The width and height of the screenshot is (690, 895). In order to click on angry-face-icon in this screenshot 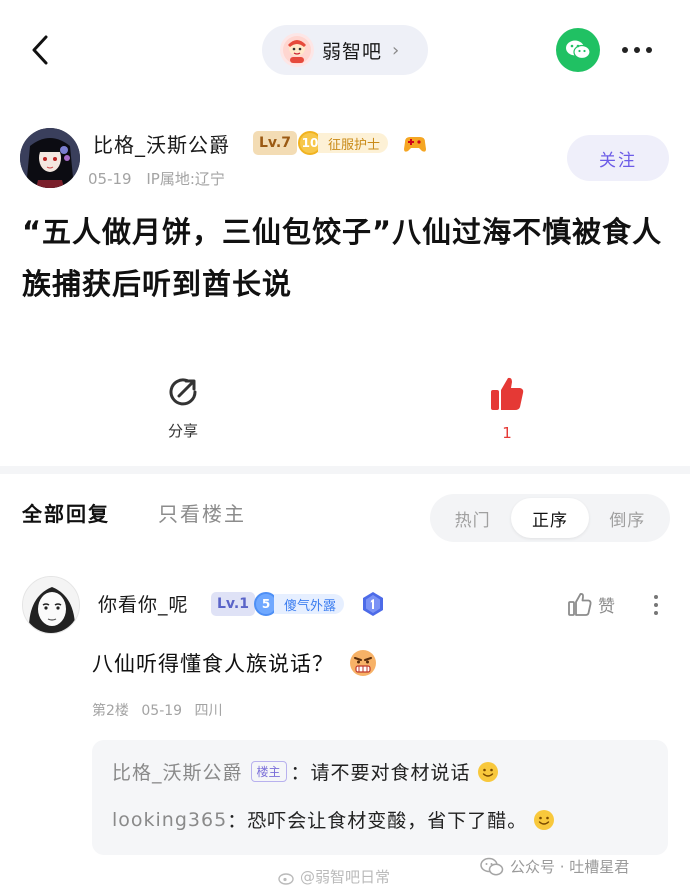, I will do `click(363, 663)`.